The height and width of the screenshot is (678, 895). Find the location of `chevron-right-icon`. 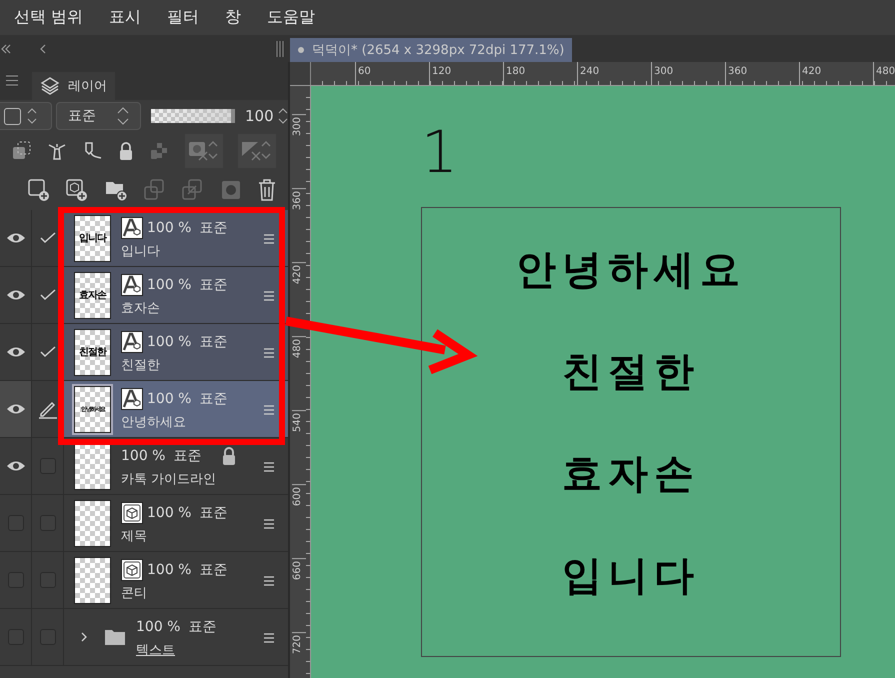

chevron-right-icon is located at coordinates (84, 637).